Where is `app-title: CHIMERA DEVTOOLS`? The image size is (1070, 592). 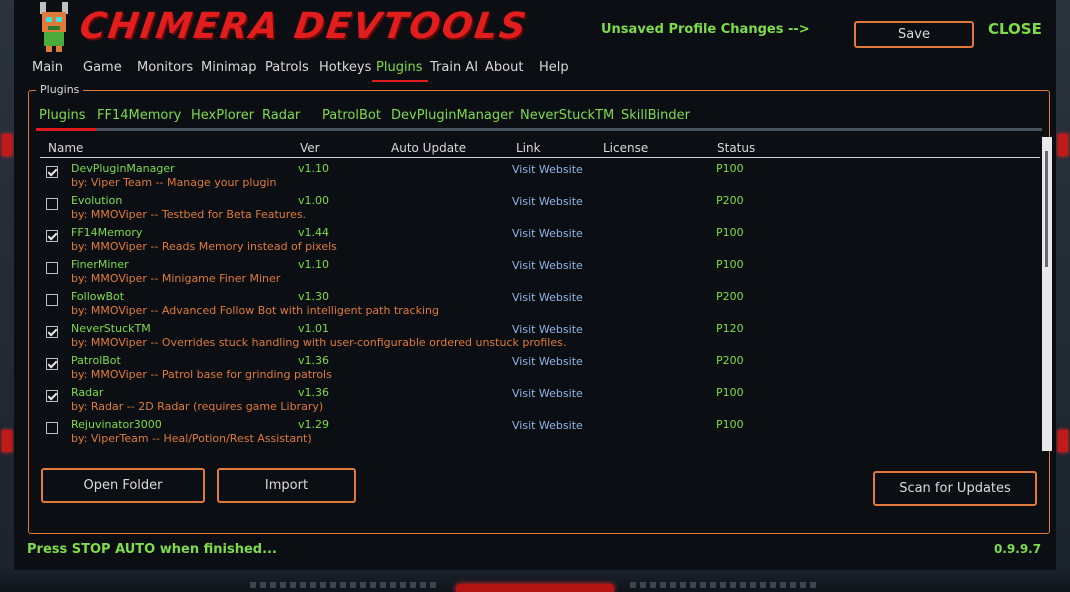
app-title: CHIMERA DEVTOOLS is located at coordinates (304, 26).